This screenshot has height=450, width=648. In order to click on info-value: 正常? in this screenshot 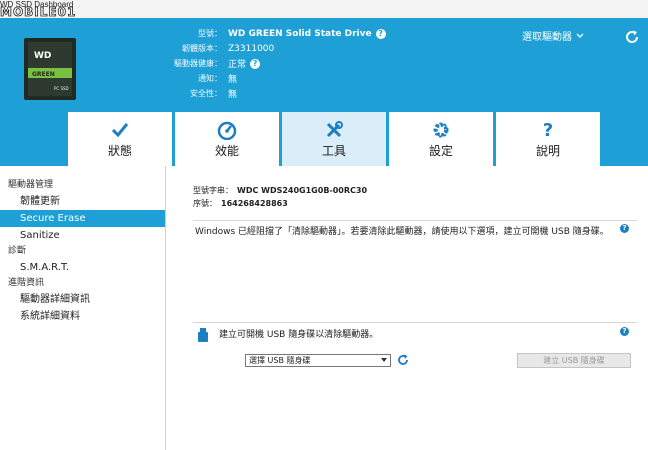, I will do `click(244, 63)`.